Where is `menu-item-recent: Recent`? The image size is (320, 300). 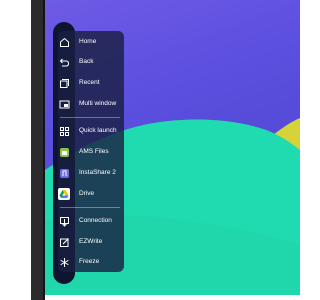
menu-item-recent: Recent is located at coordinates (89, 83).